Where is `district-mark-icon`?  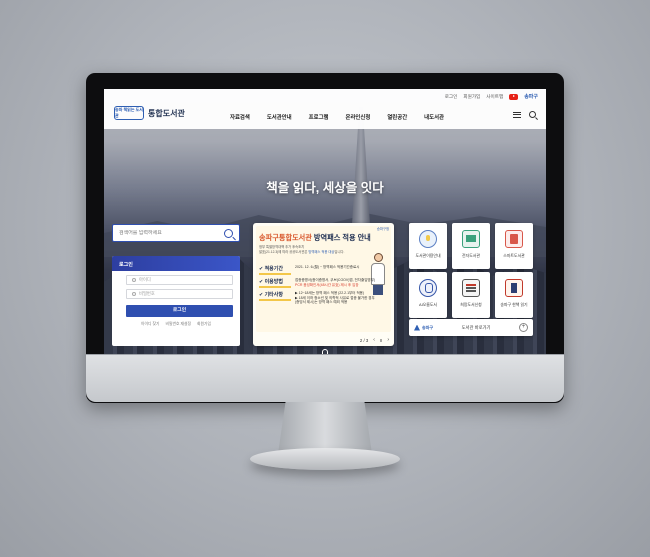 district-mark-icon is located at coordinates (417, 327).